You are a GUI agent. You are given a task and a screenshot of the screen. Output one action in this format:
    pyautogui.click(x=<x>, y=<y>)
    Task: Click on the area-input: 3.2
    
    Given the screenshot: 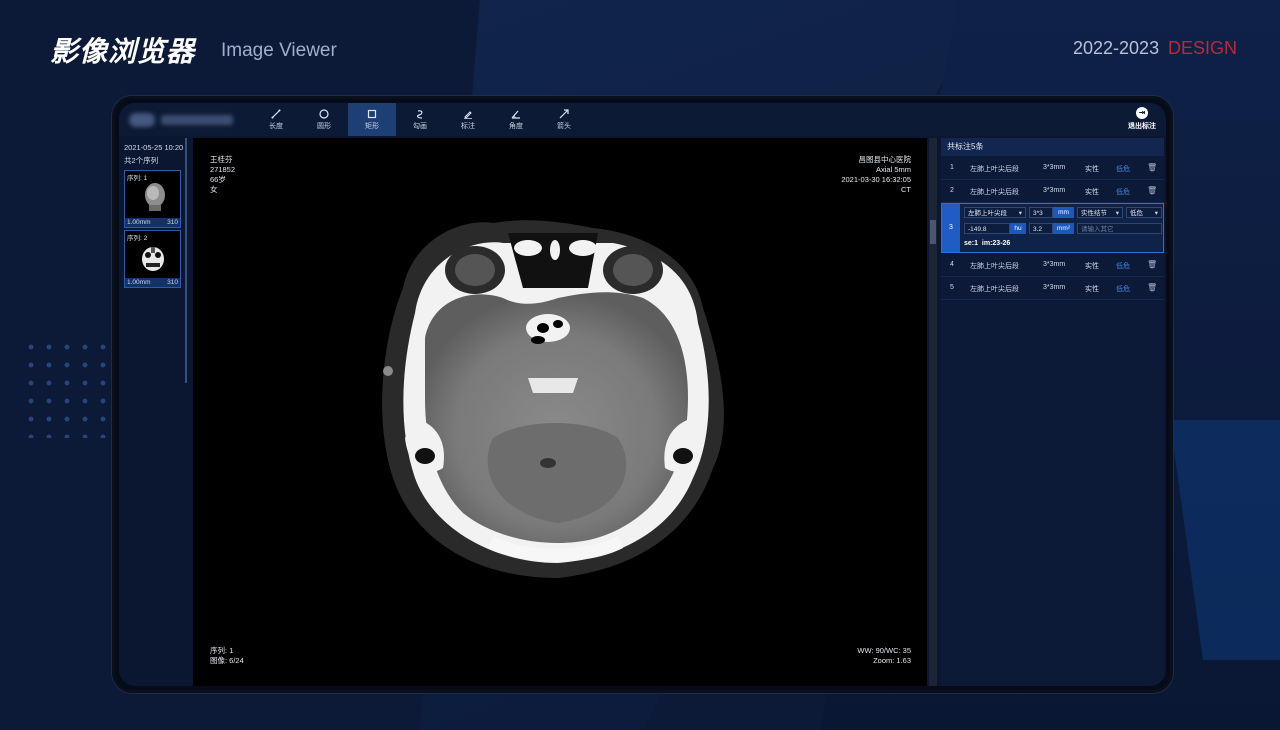 What is the action you would take?
    pyautogui.click(x=1041, y=228)
    